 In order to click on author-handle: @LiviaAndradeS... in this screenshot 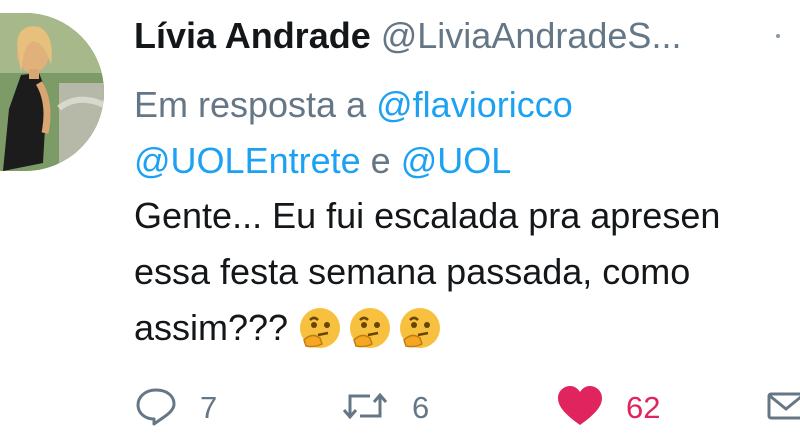, I will do `click(531, 35)`.